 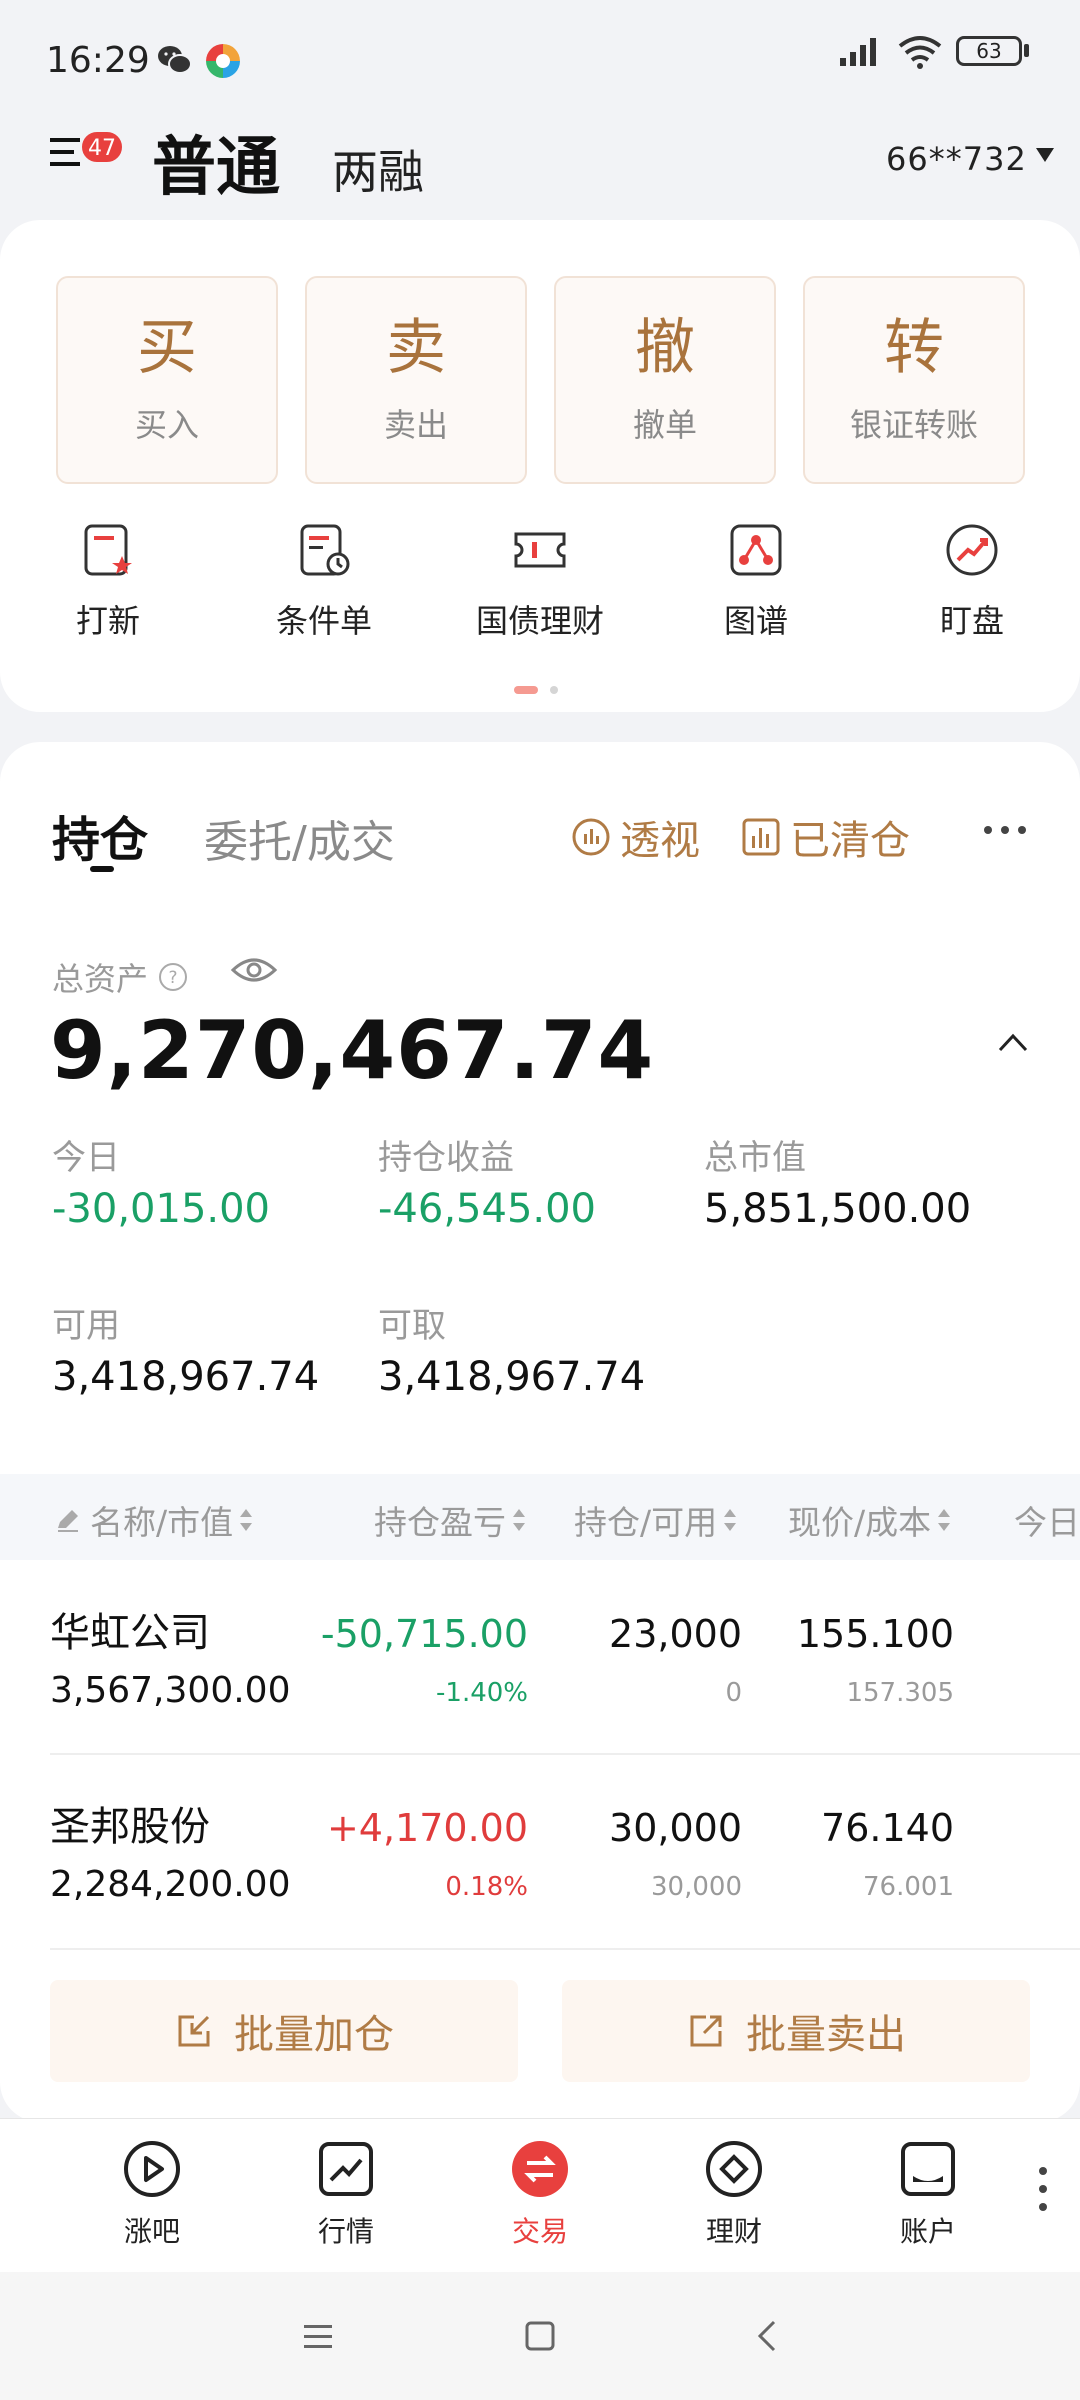 I want to click on stock-pnl-pct: -1.40%, so click(x=482, y=1693).